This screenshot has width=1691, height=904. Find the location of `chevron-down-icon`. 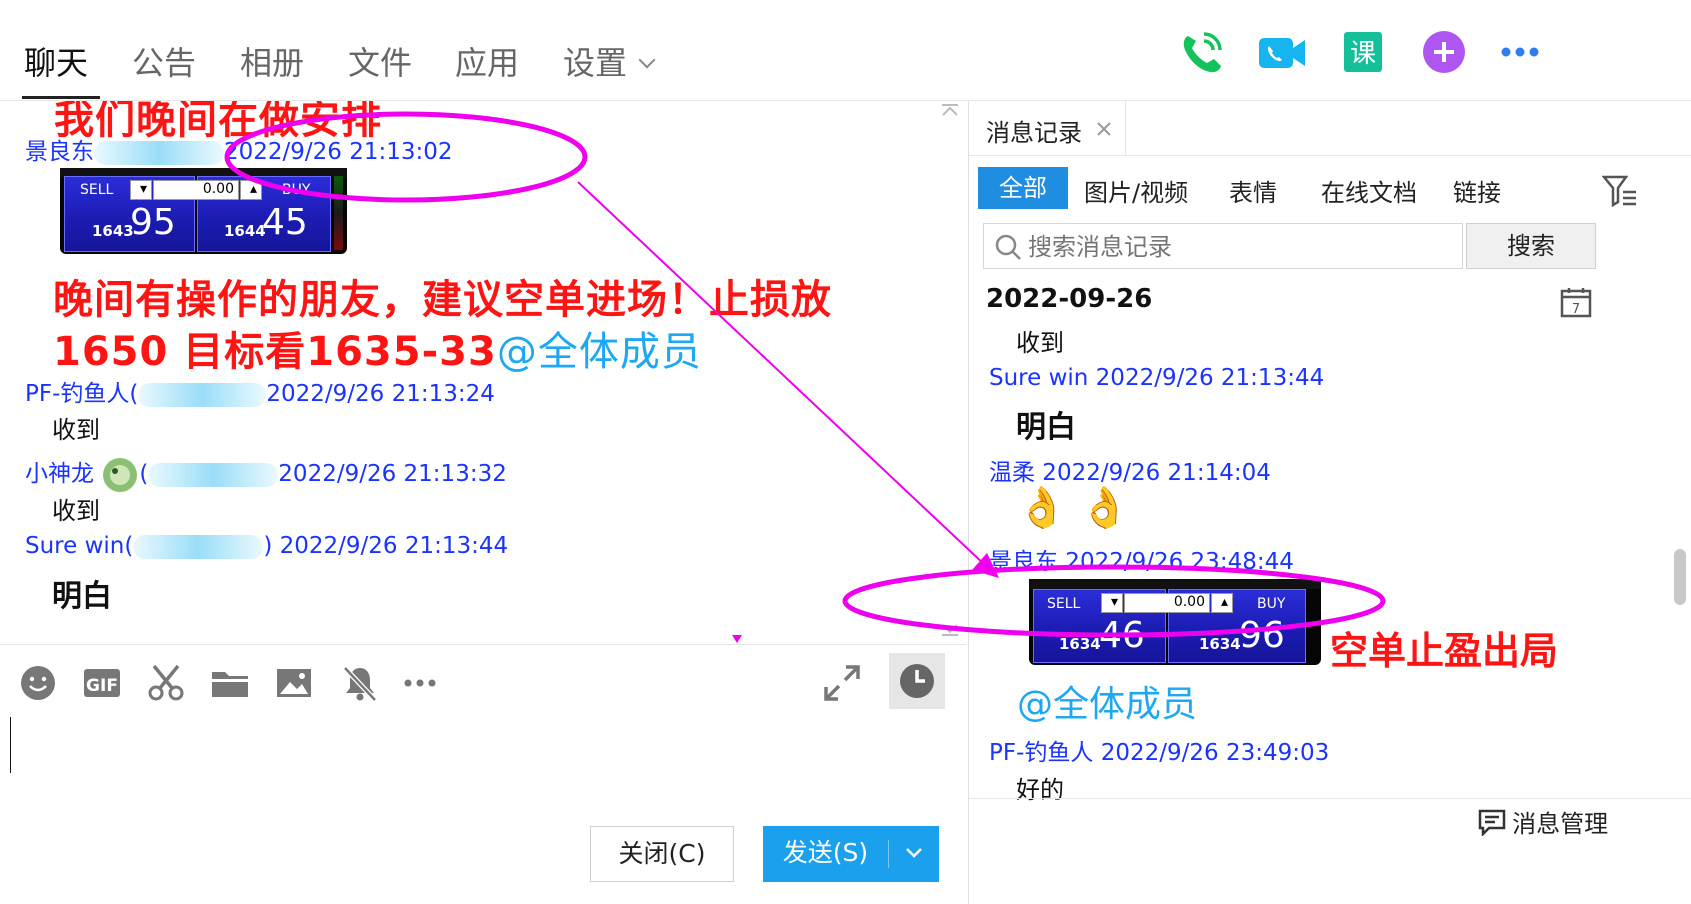

chevron-down-icon is located at coordinates (914, 853).